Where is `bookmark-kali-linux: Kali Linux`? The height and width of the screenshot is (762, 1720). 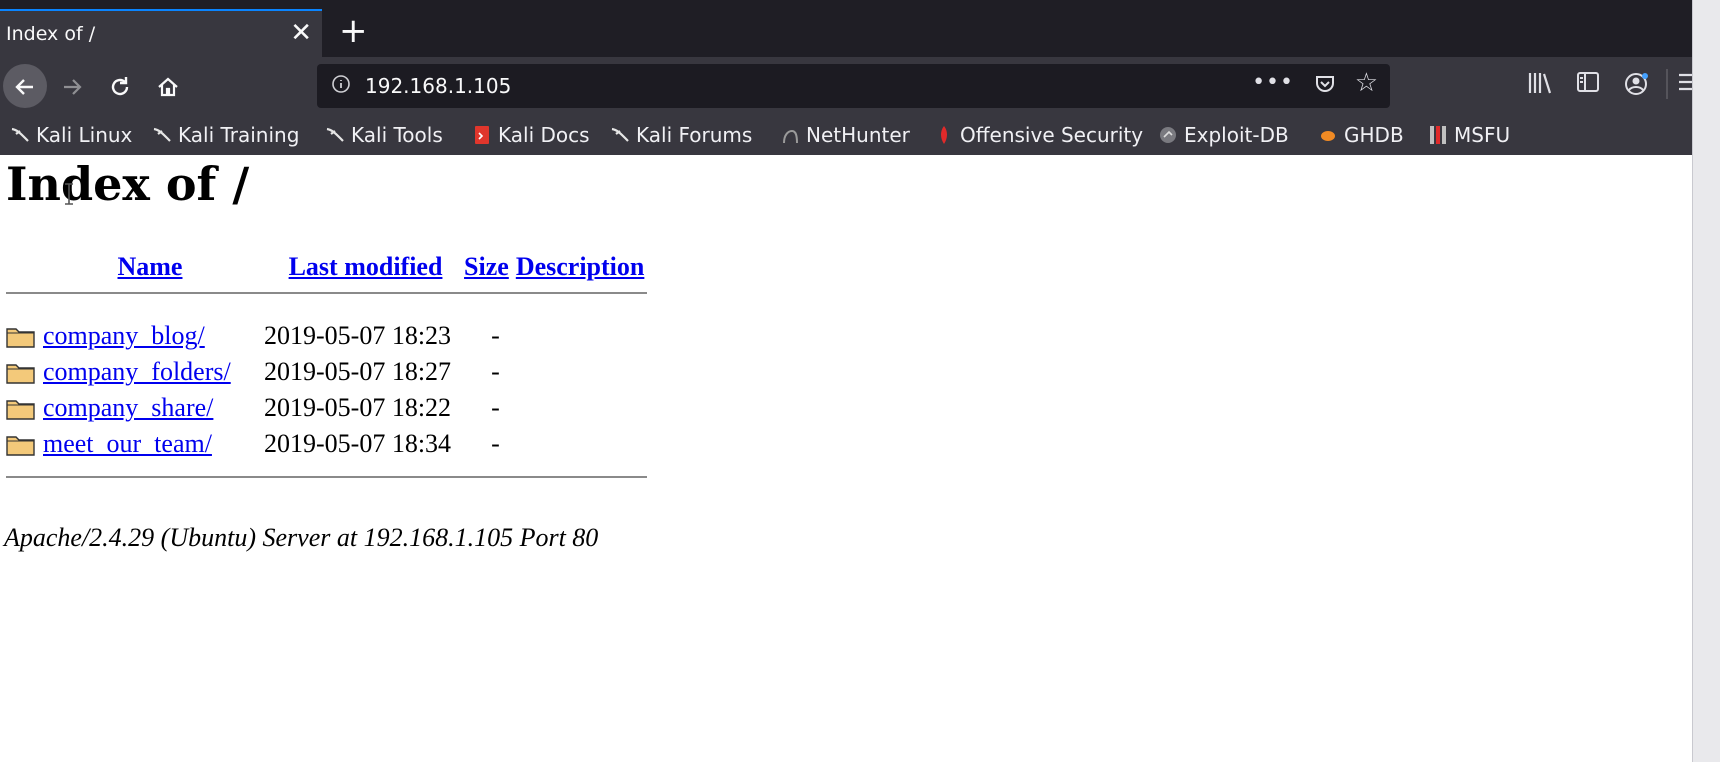 bookmark-kali-linux: Kali Linux is located at coordinates (71, 135).